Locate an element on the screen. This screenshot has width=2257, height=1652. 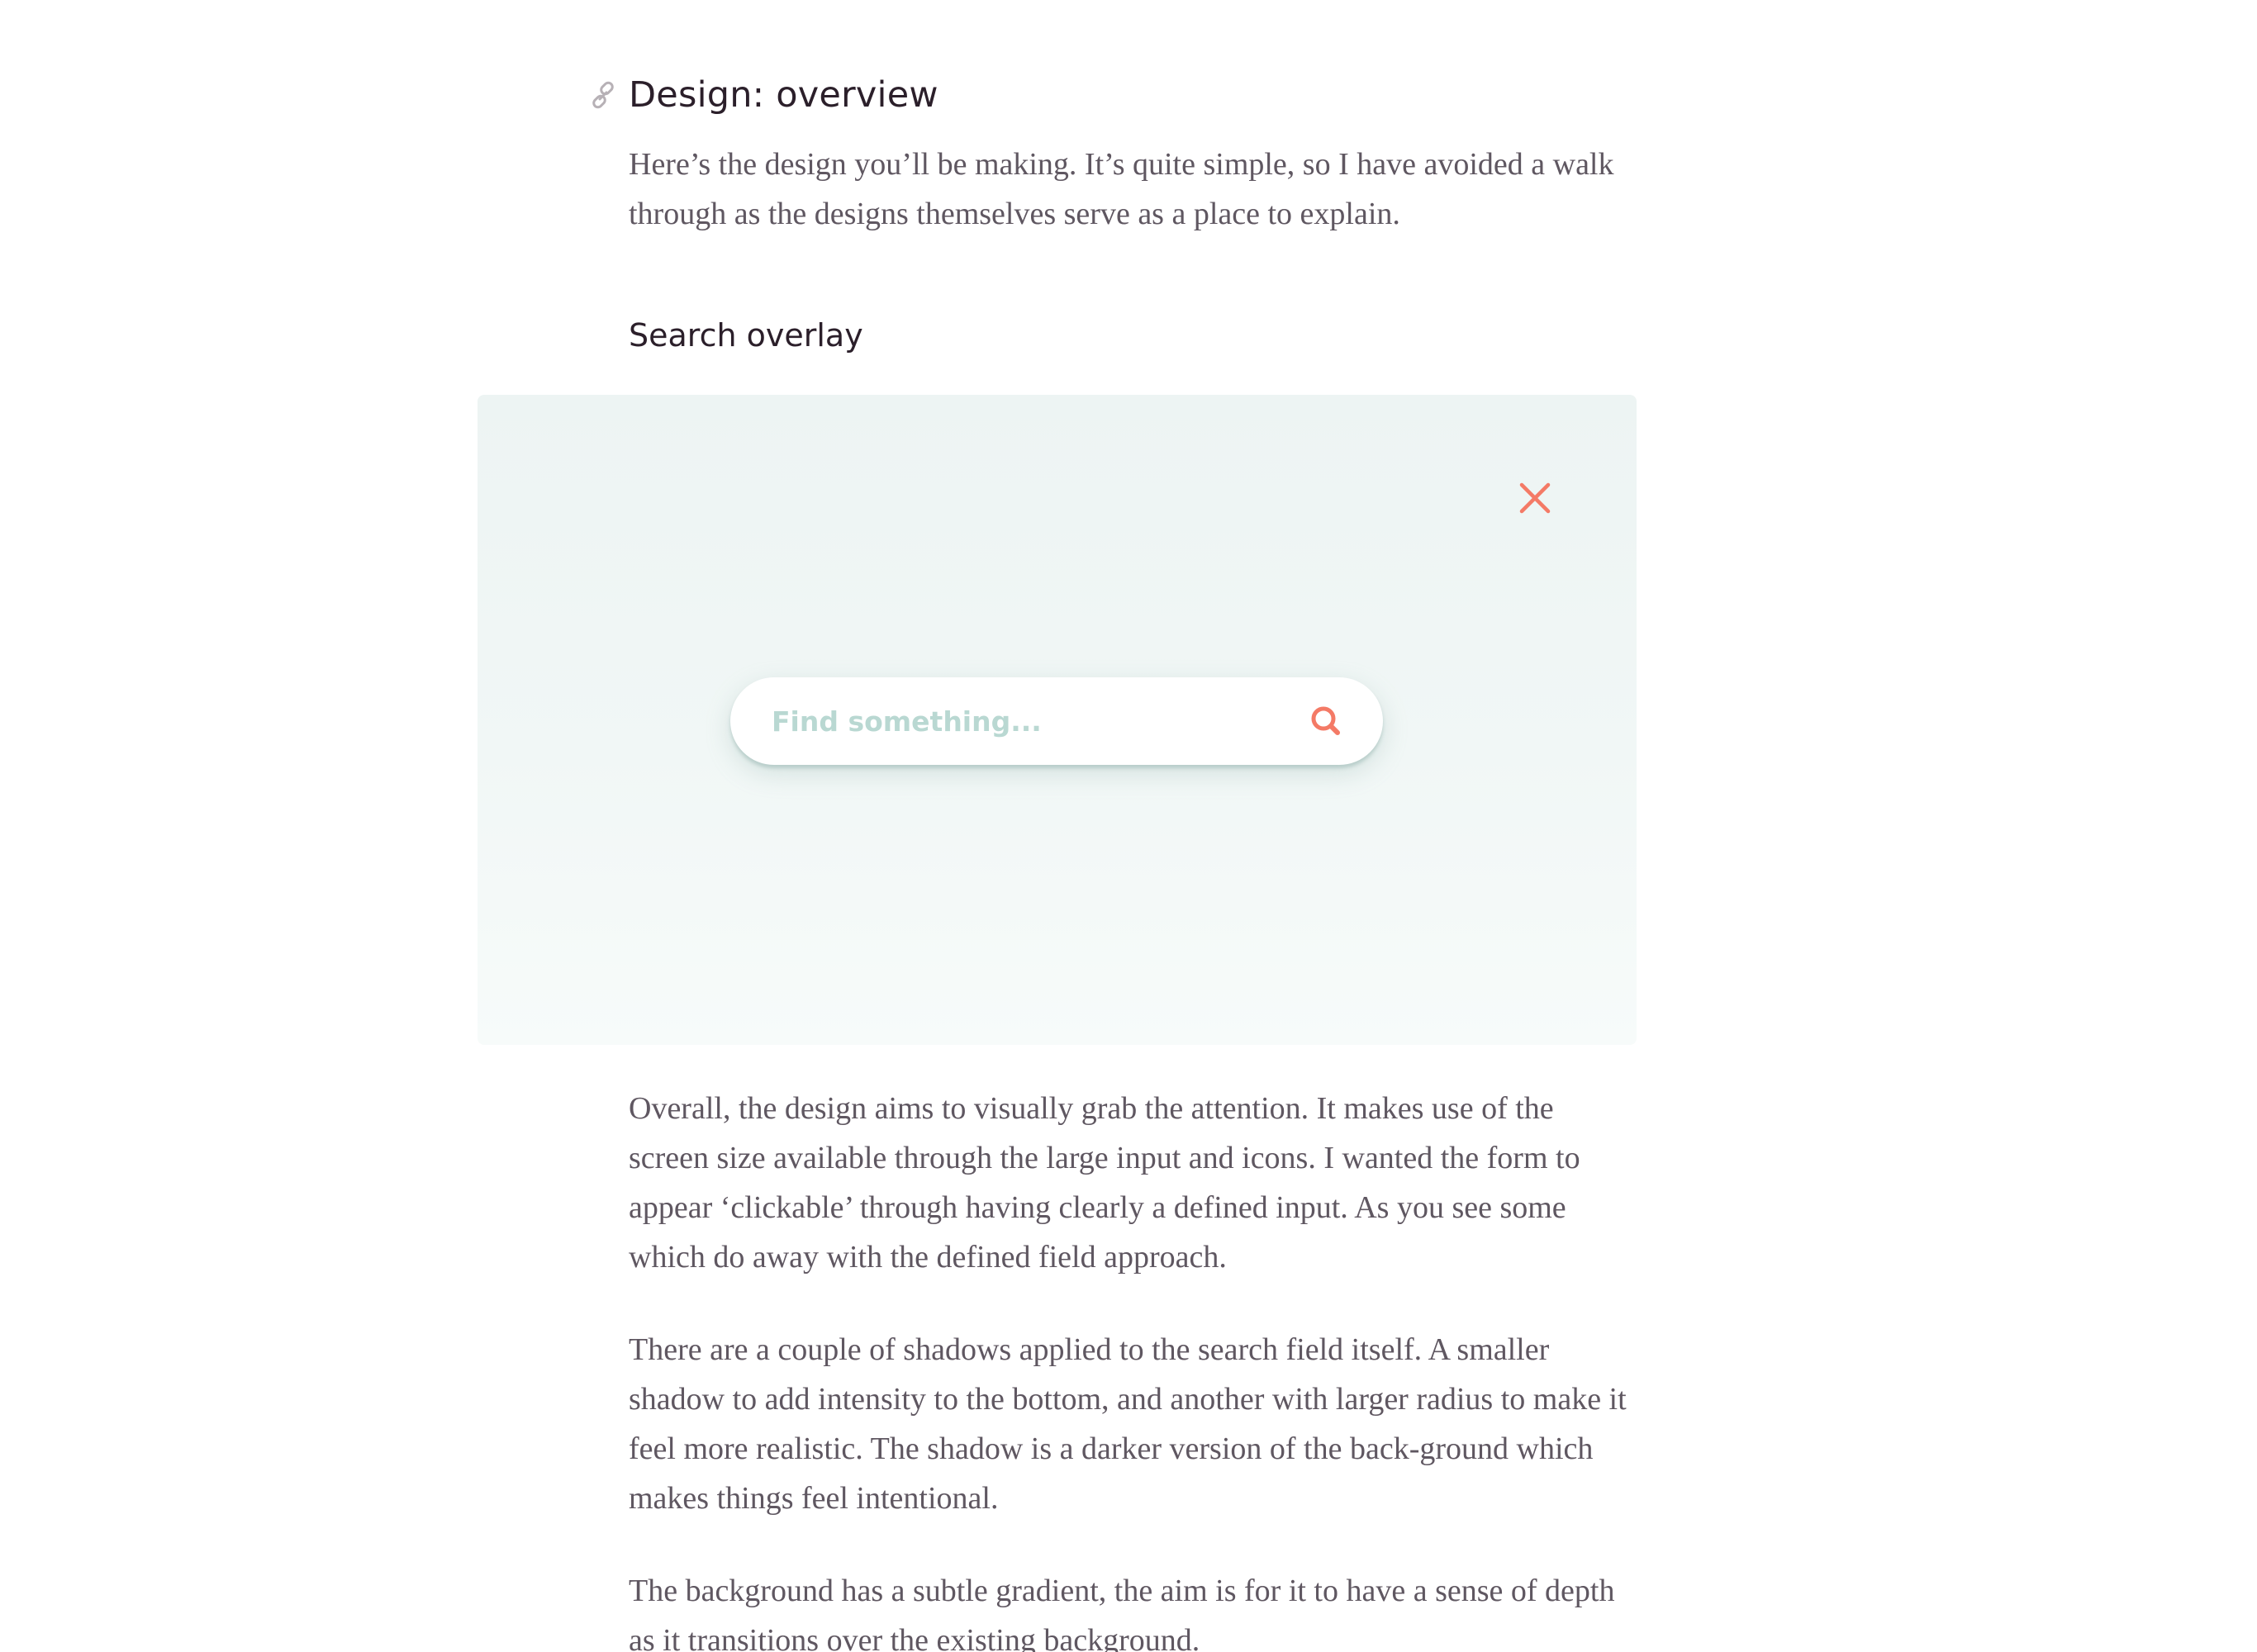
close-icon is located at coordinates (1535, 498).